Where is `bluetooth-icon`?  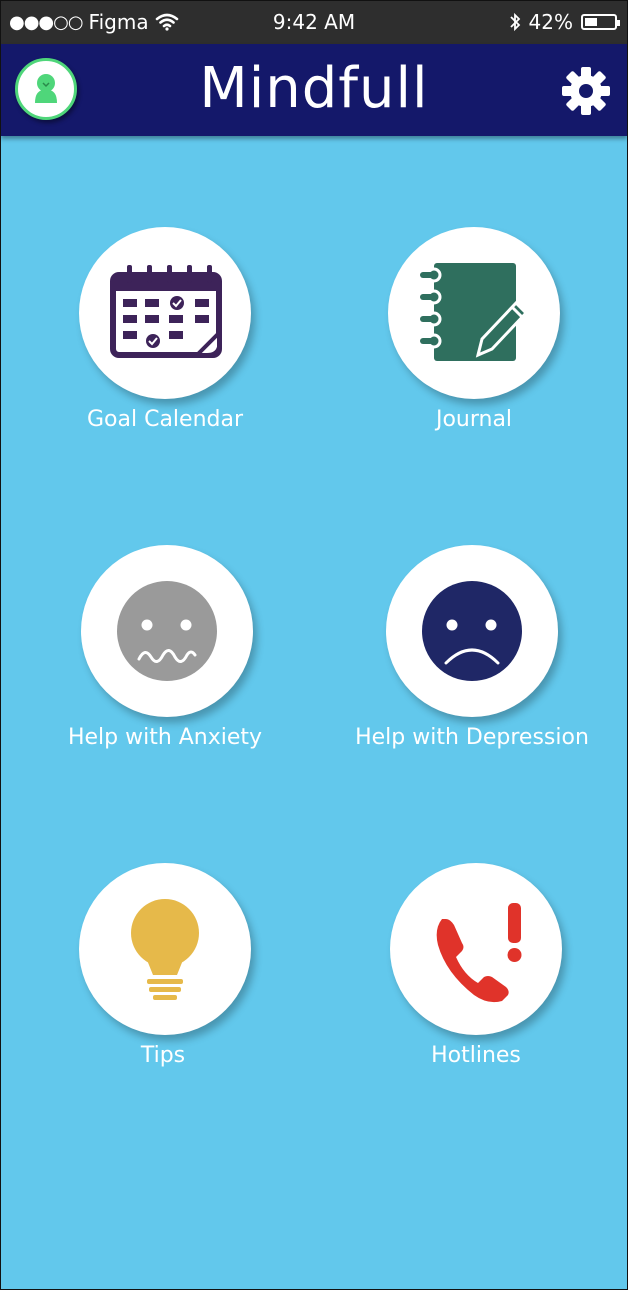
bluetooth-icon is located at coordinates (514, 22).